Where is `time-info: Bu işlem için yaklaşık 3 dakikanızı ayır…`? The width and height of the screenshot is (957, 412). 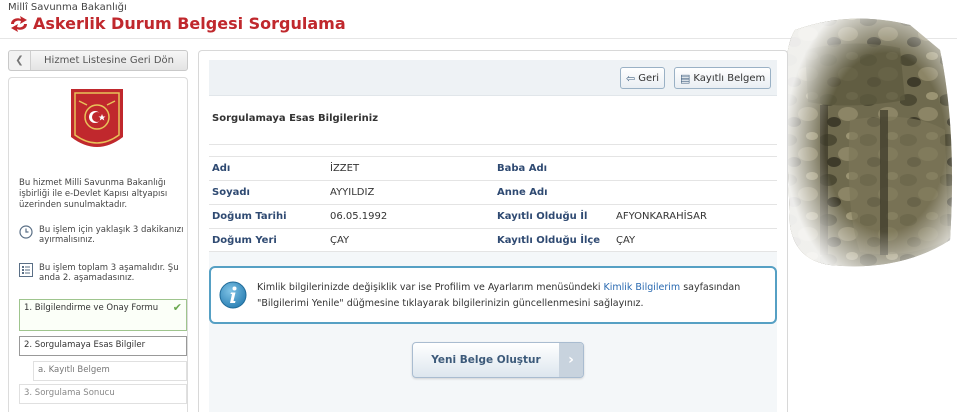
time-info: Bu işlem için yaklaşık 3 dakikanızı ayır… is located at coordinates (101, 235).